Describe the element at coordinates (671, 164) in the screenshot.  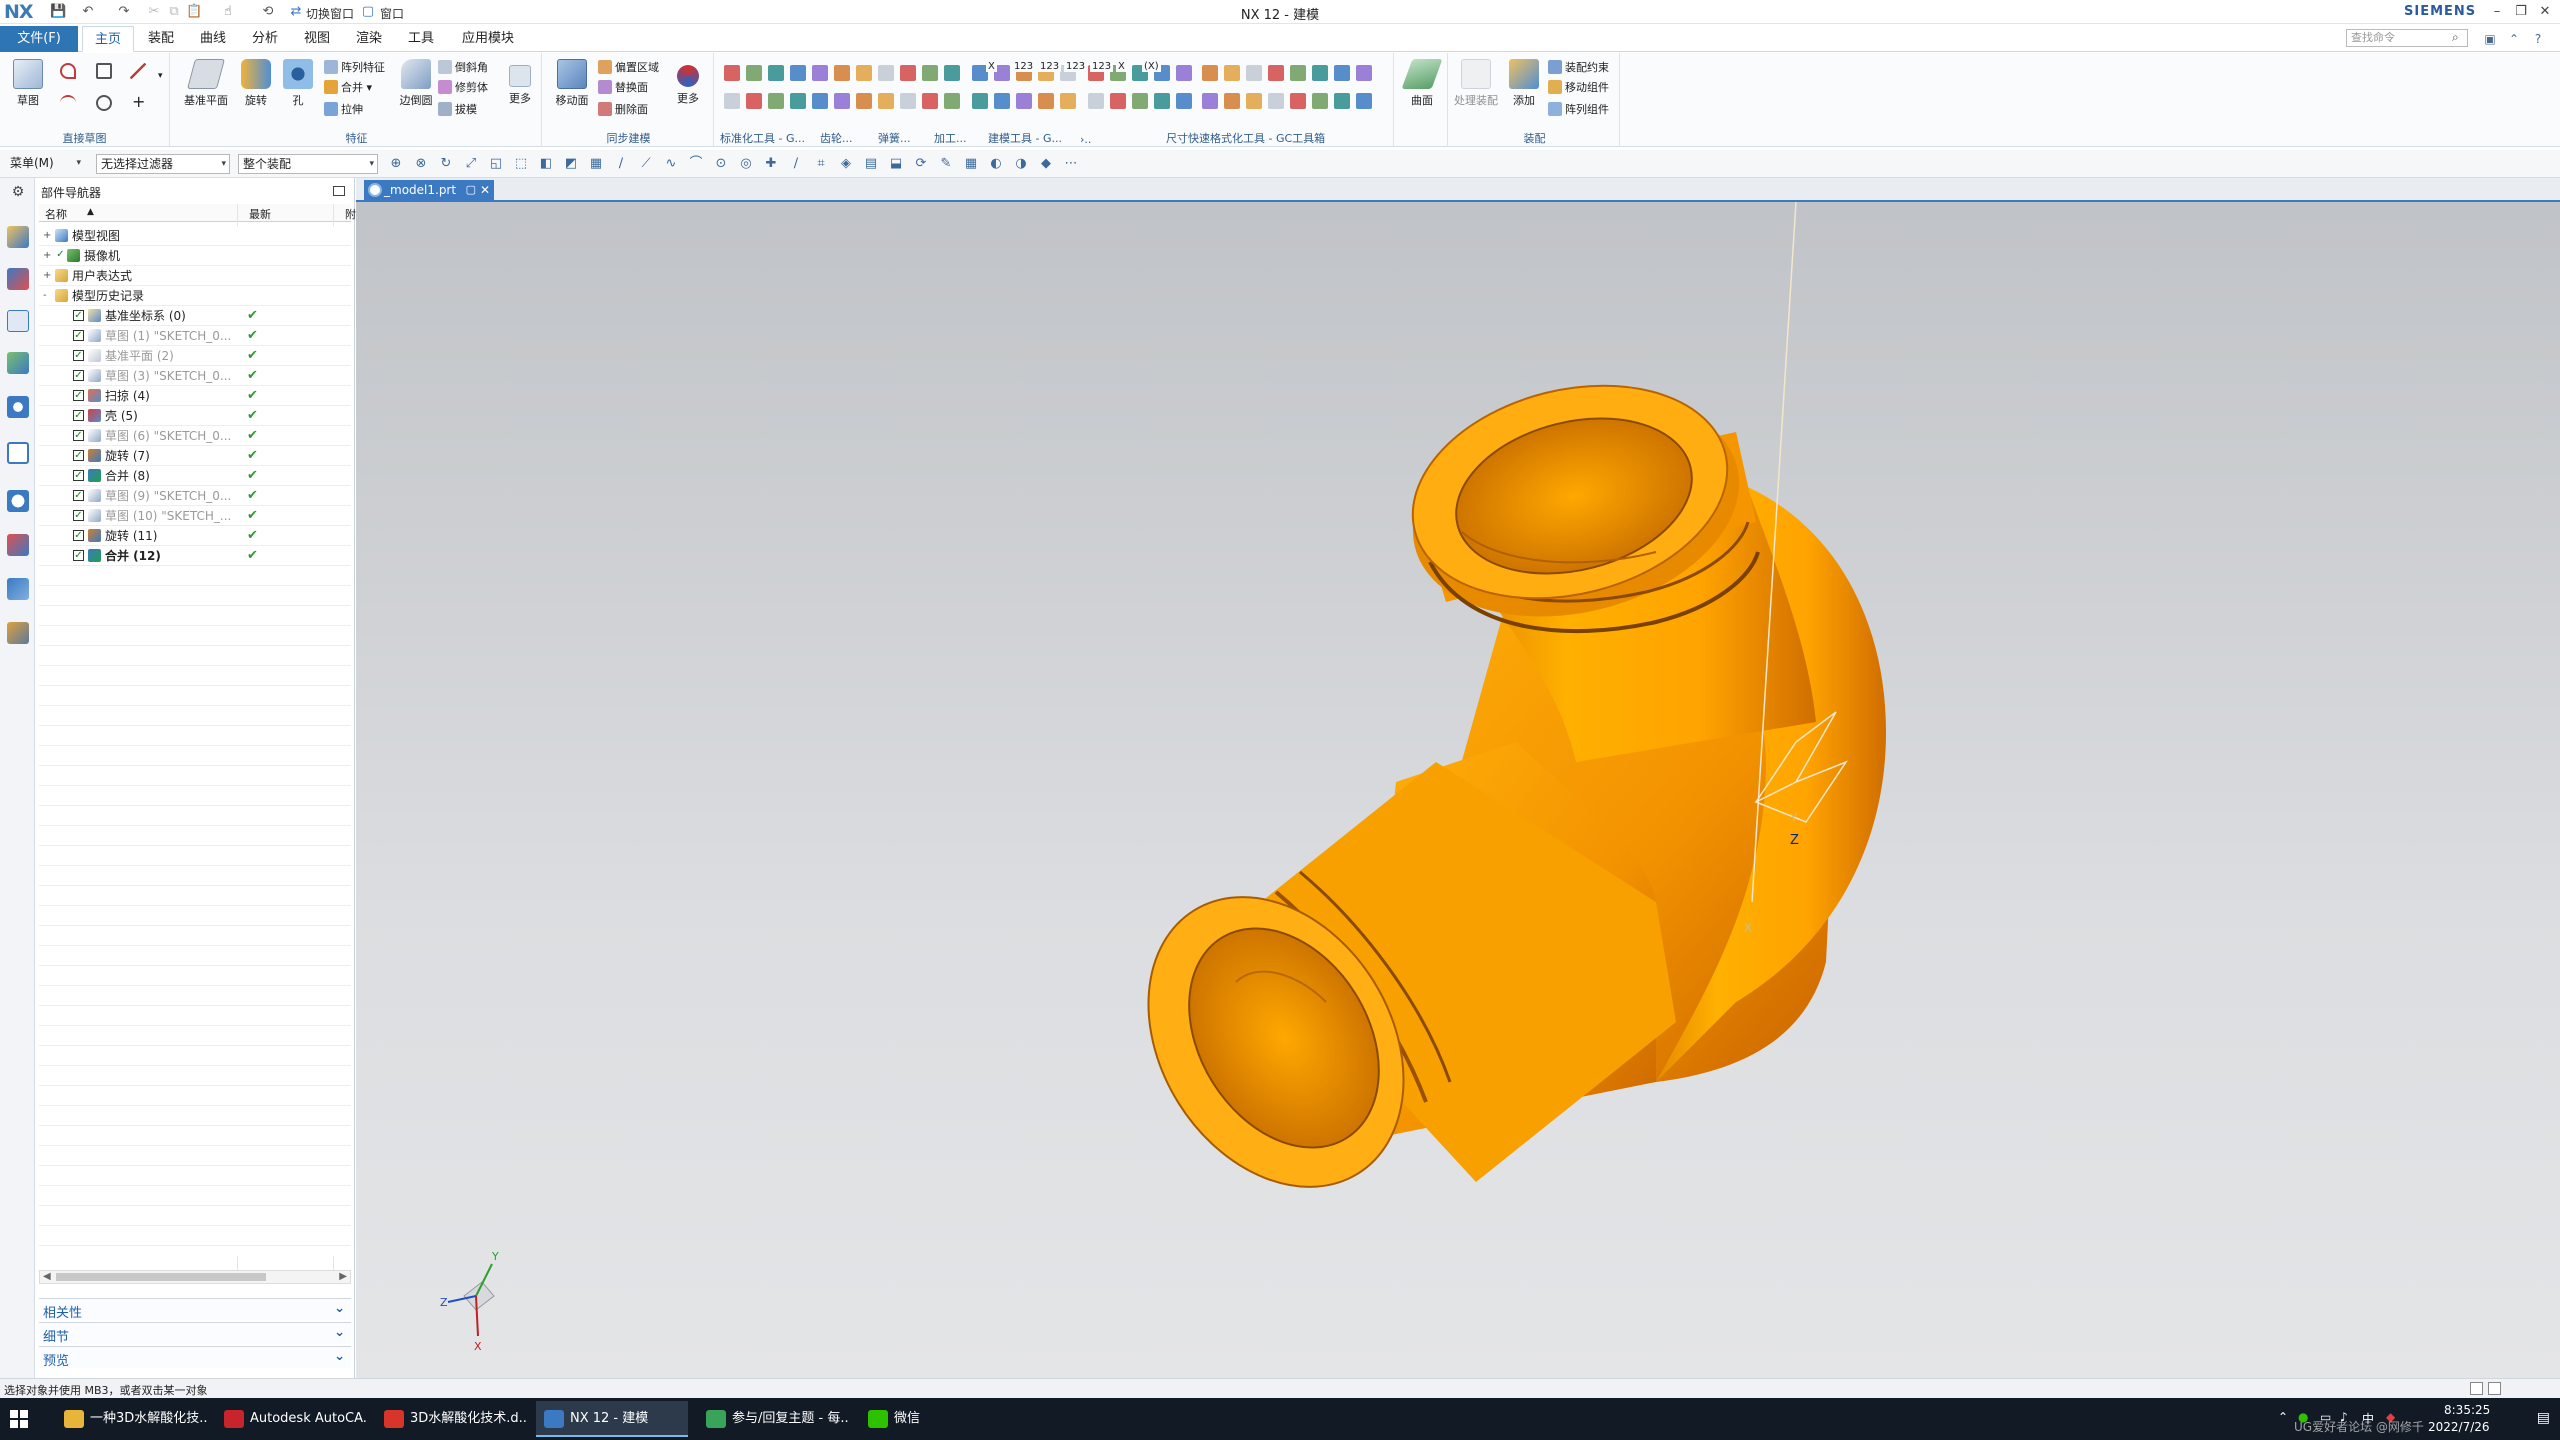
I see `selection-tool-icon: ∿` at that location.